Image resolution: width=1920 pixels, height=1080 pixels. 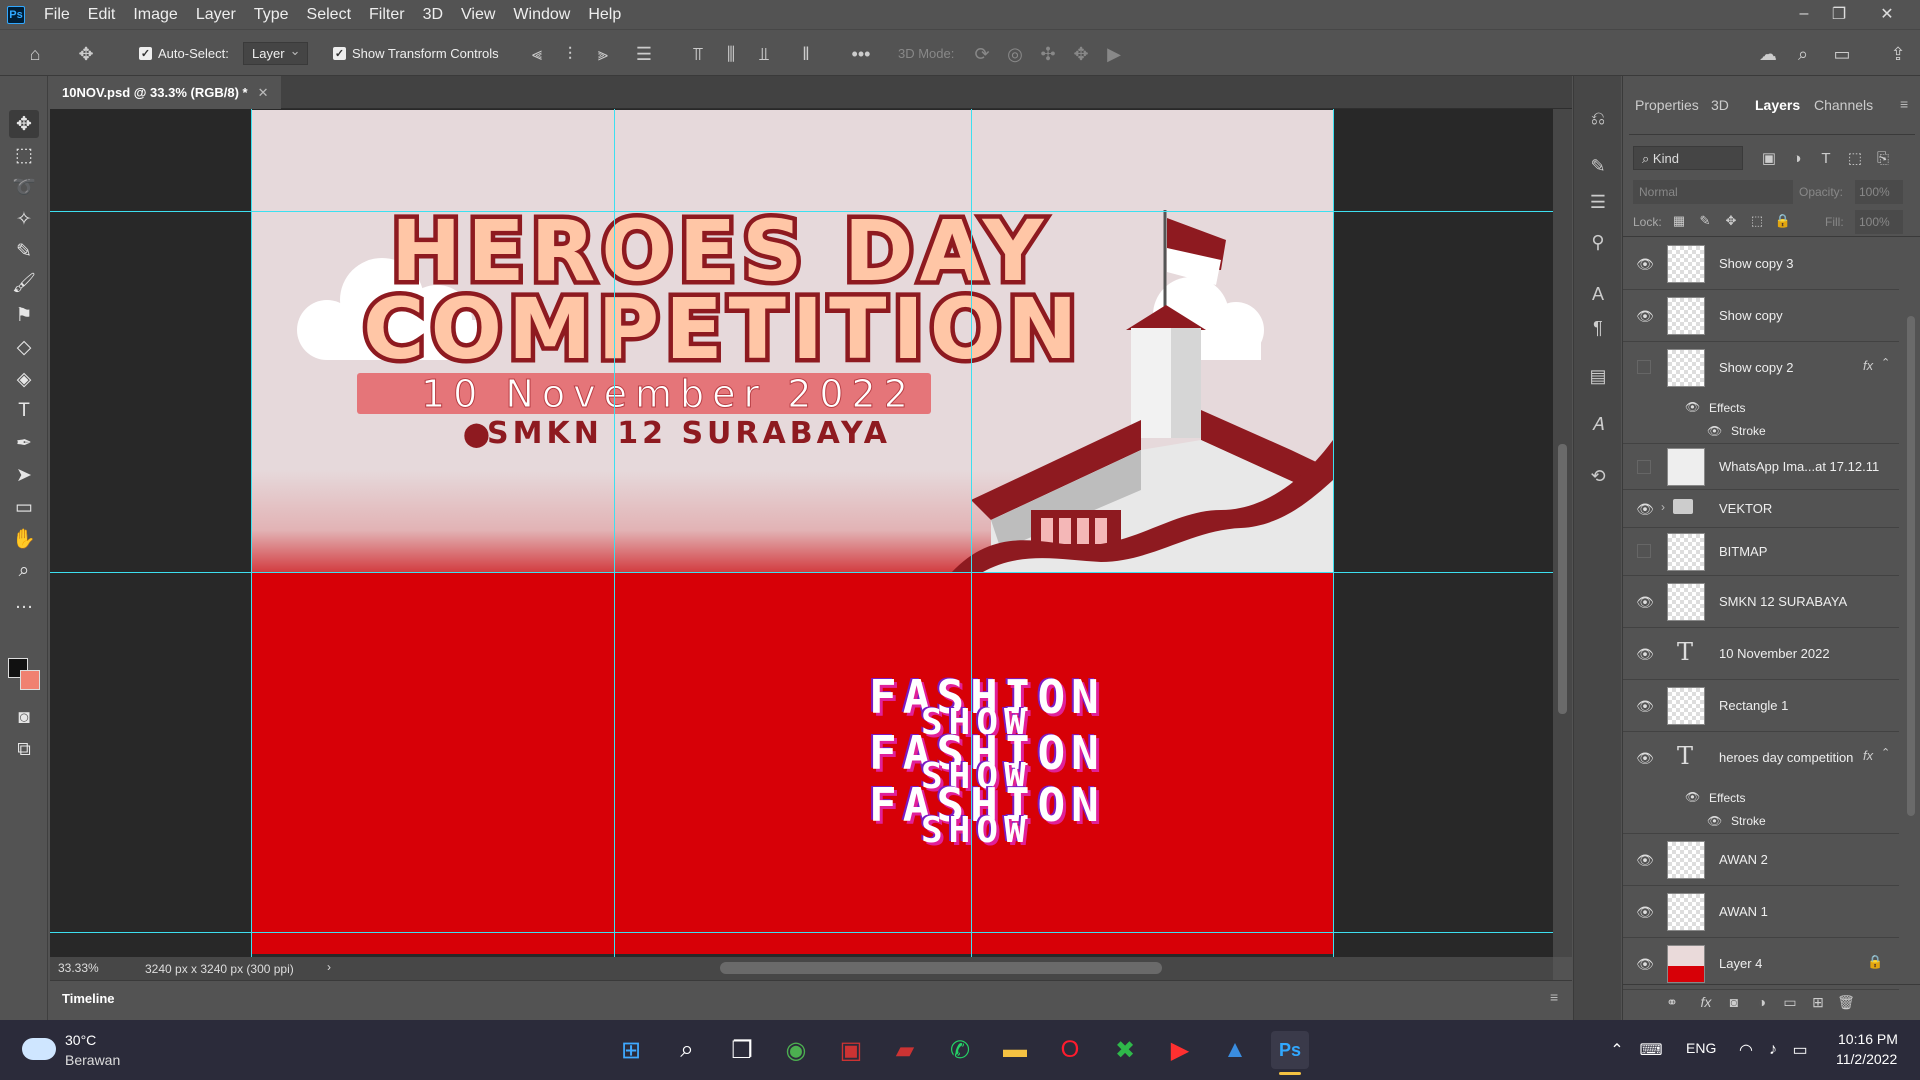 I want to click on language-indicator: ENG, so click(x=1701, y=1048).